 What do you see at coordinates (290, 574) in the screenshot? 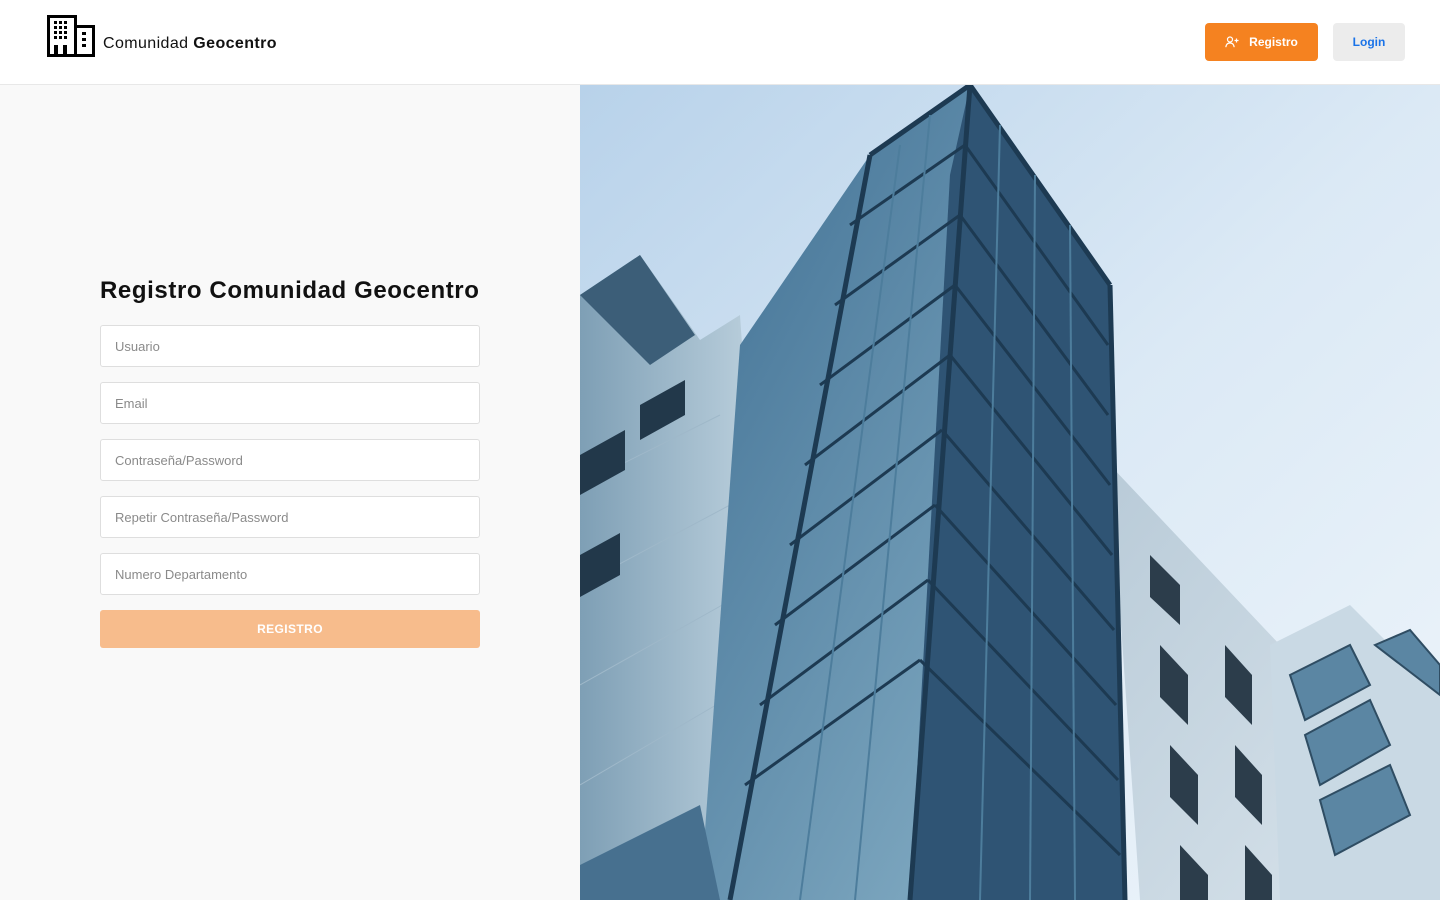
I see `department-number-input` at bounding box center [290, 574].